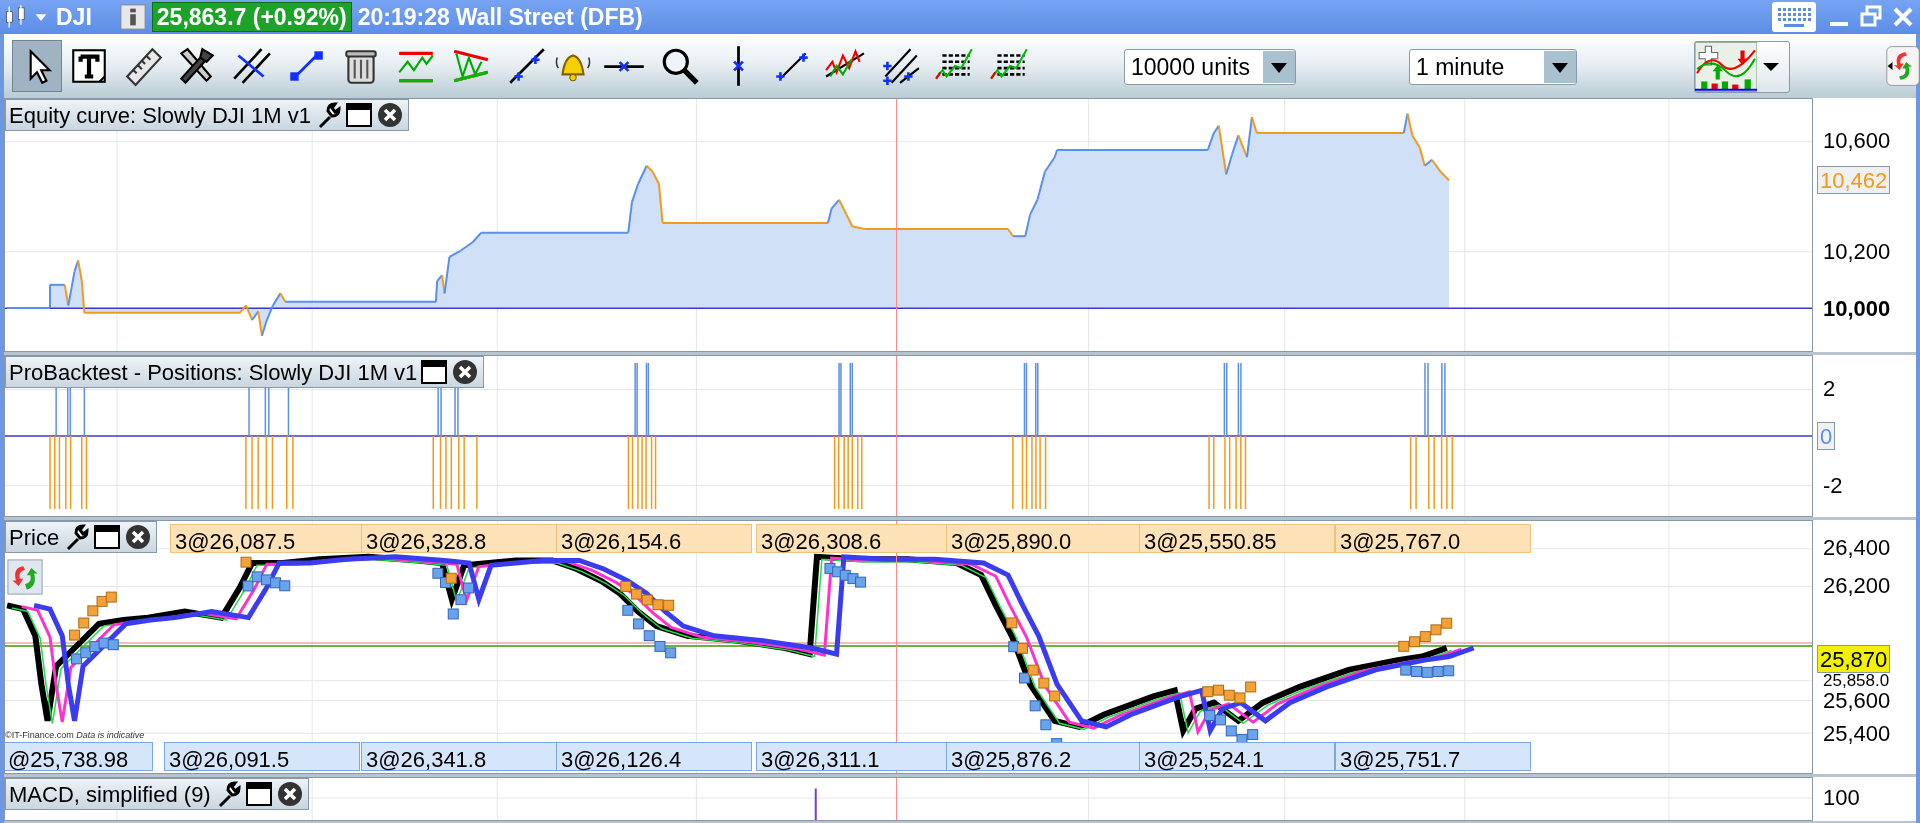 The height and width of the screenshot is (823, 1920). Describe the element at coordinates (1433, 538) in the screenshot. I see `sell-order-tag: 3@25,767.0` at that location.